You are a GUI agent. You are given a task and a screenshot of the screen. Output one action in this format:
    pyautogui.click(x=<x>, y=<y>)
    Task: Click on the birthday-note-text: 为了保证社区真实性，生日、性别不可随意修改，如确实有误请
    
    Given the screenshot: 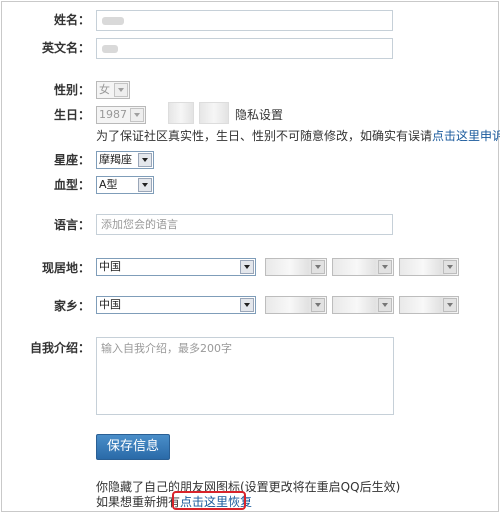 What is the action you would take?
    pyautogui.click(x=264, y=136)
    